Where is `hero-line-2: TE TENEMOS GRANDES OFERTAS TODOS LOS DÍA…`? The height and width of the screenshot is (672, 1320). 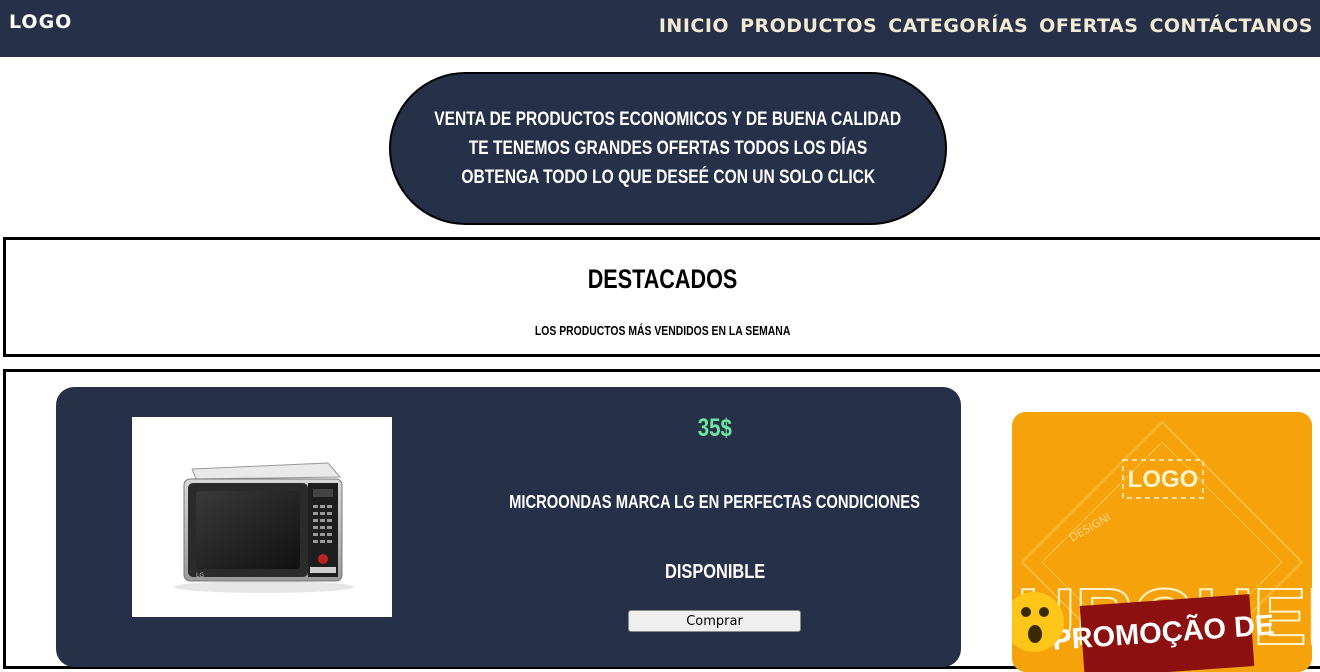
hero-line-2: TE TENEMOS GRANDES OFERTAS TODOS LOS DÍA… is located at coordinates (668, 148).